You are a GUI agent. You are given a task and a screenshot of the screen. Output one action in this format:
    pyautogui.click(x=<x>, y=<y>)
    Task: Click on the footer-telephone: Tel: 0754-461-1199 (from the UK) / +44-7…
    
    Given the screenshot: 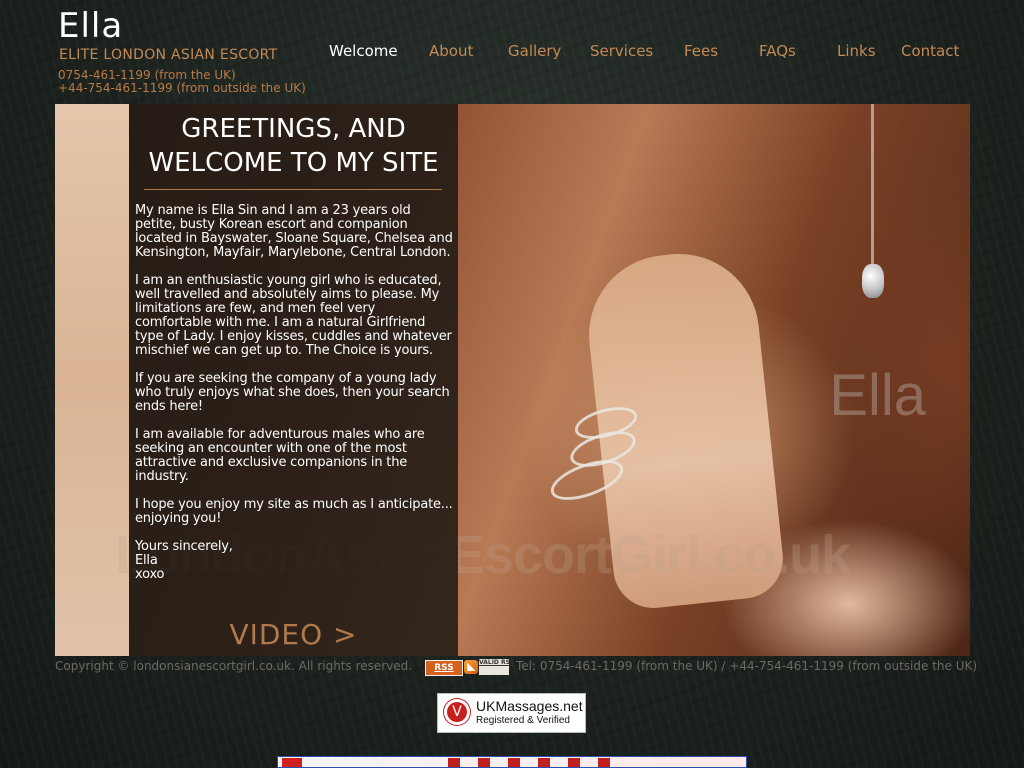 What is the action you would take?
    pyautogui.click(x=747, y=666)
    